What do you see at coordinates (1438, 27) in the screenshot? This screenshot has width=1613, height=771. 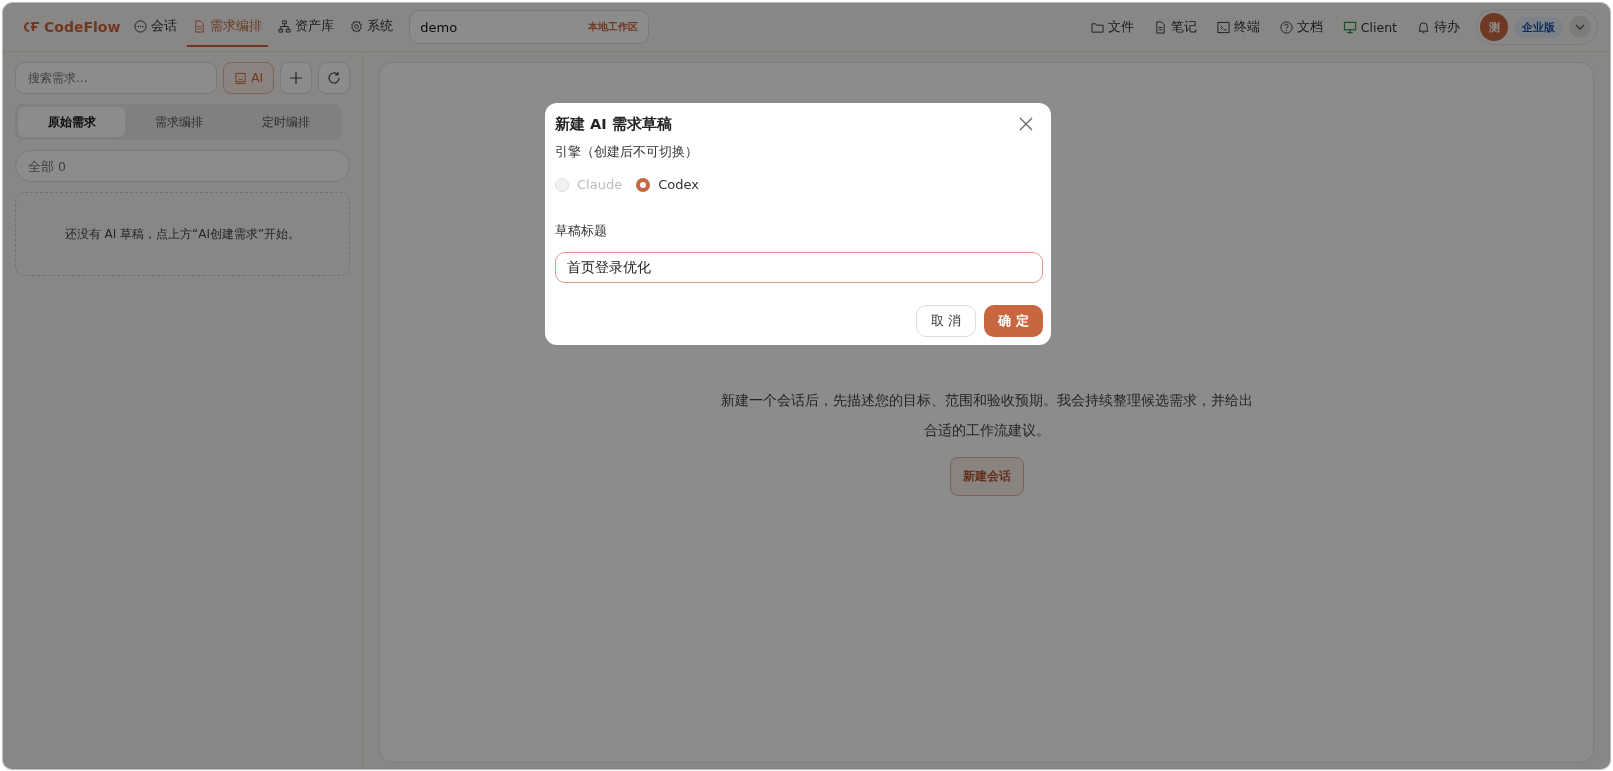 I see `toolbar-button: 待办` at bounding box center [1438, 27].